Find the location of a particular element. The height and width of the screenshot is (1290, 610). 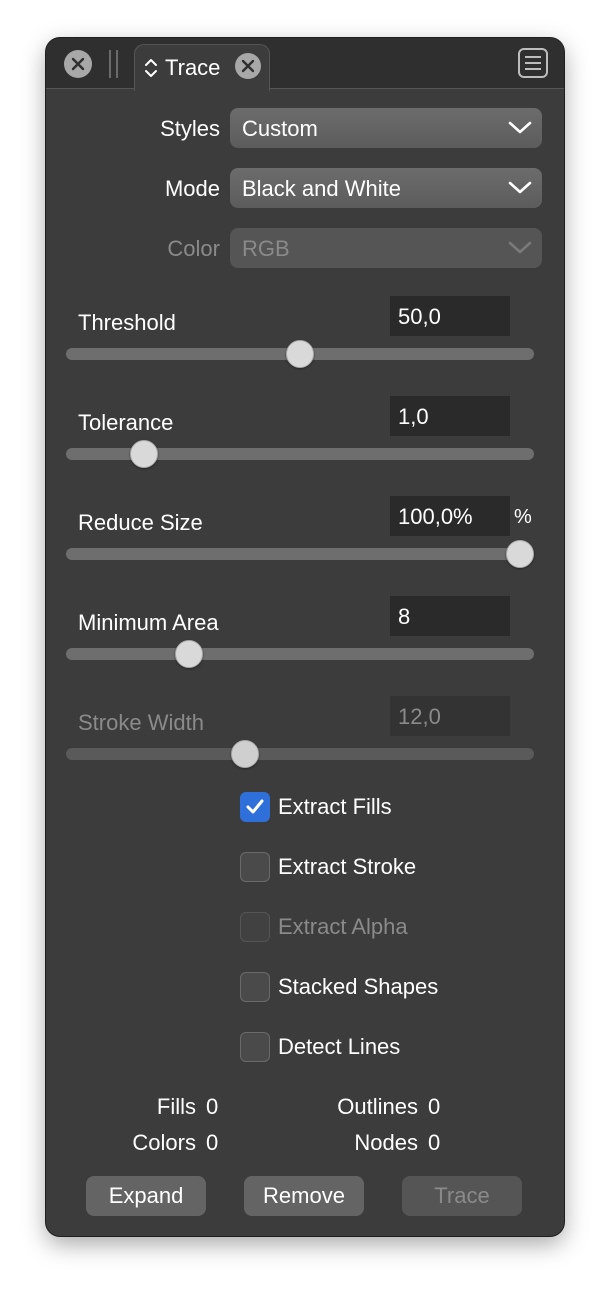

extract-alpha-checkbox is located at coordinates (255, 927).